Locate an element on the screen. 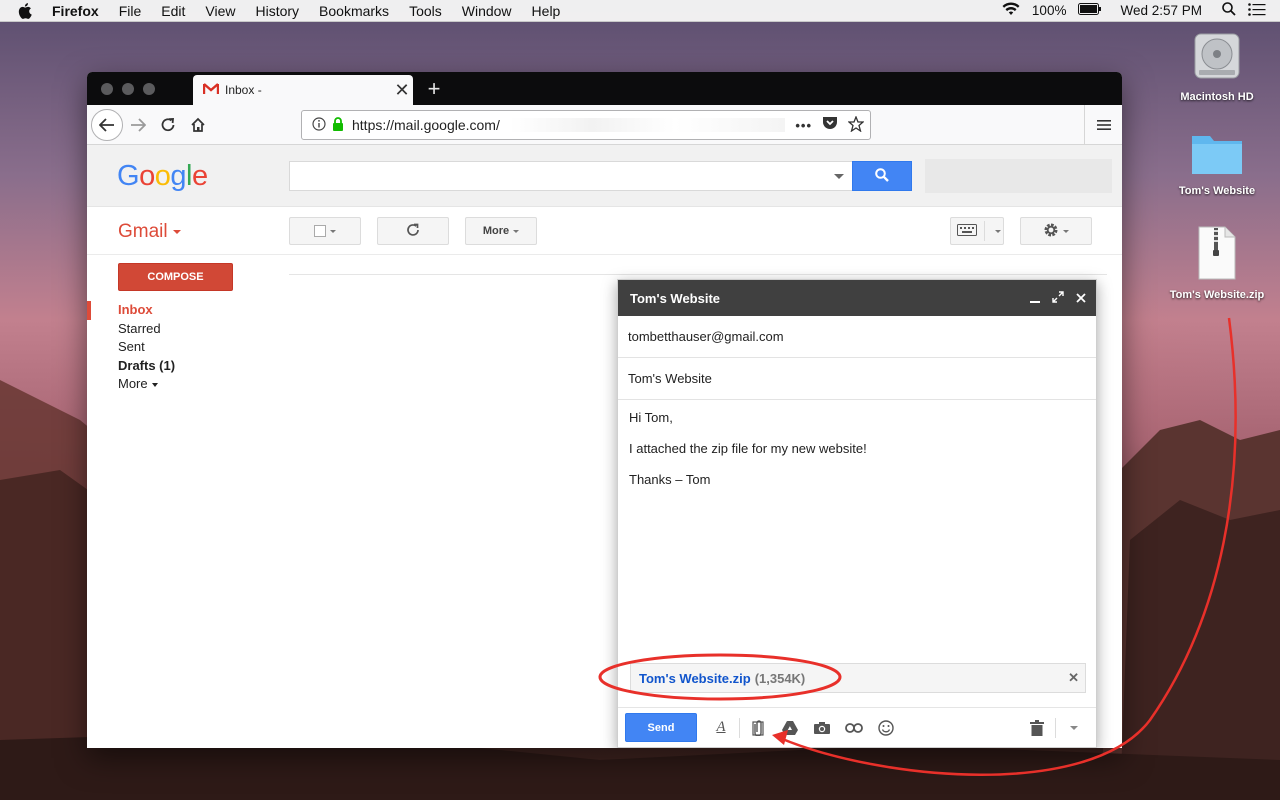 This screenshot has height=800, width=1280. desktop-icon-label: Tom's Website.zip is located at coordinates (1217, 295).